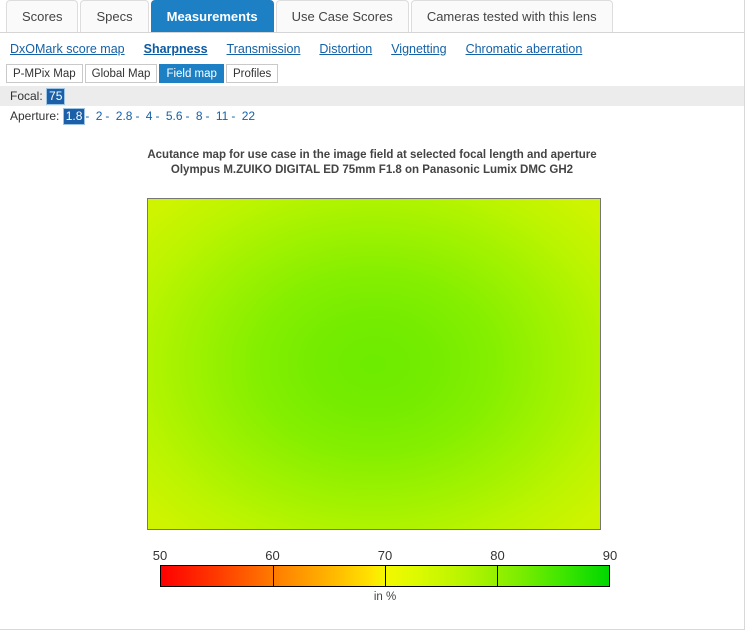  I want to click on aperture-value-4: 4, so click(149, 116).